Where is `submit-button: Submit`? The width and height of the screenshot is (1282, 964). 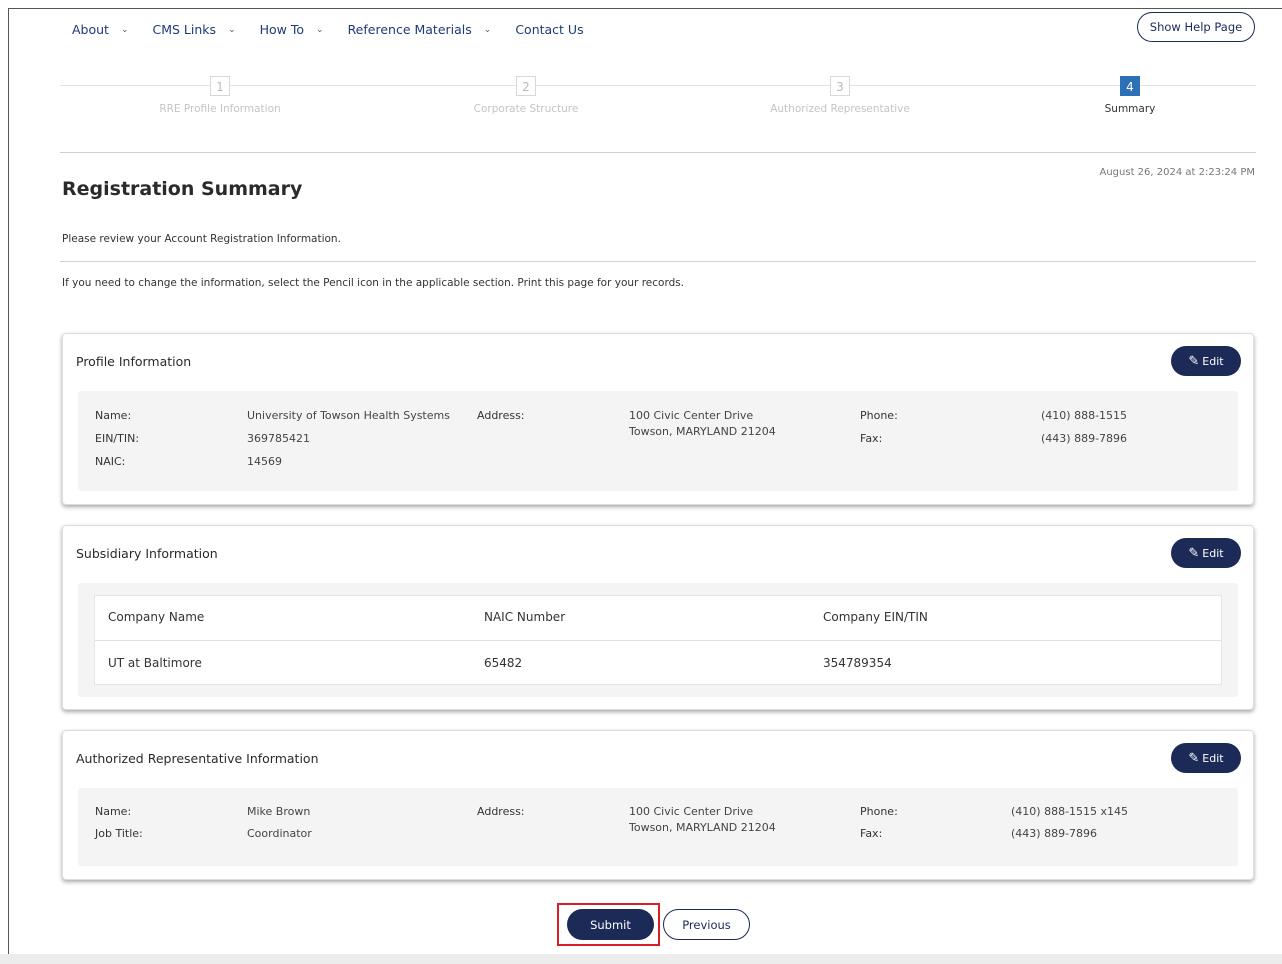 submit-button: Submit is located at coordinates (610, 924).